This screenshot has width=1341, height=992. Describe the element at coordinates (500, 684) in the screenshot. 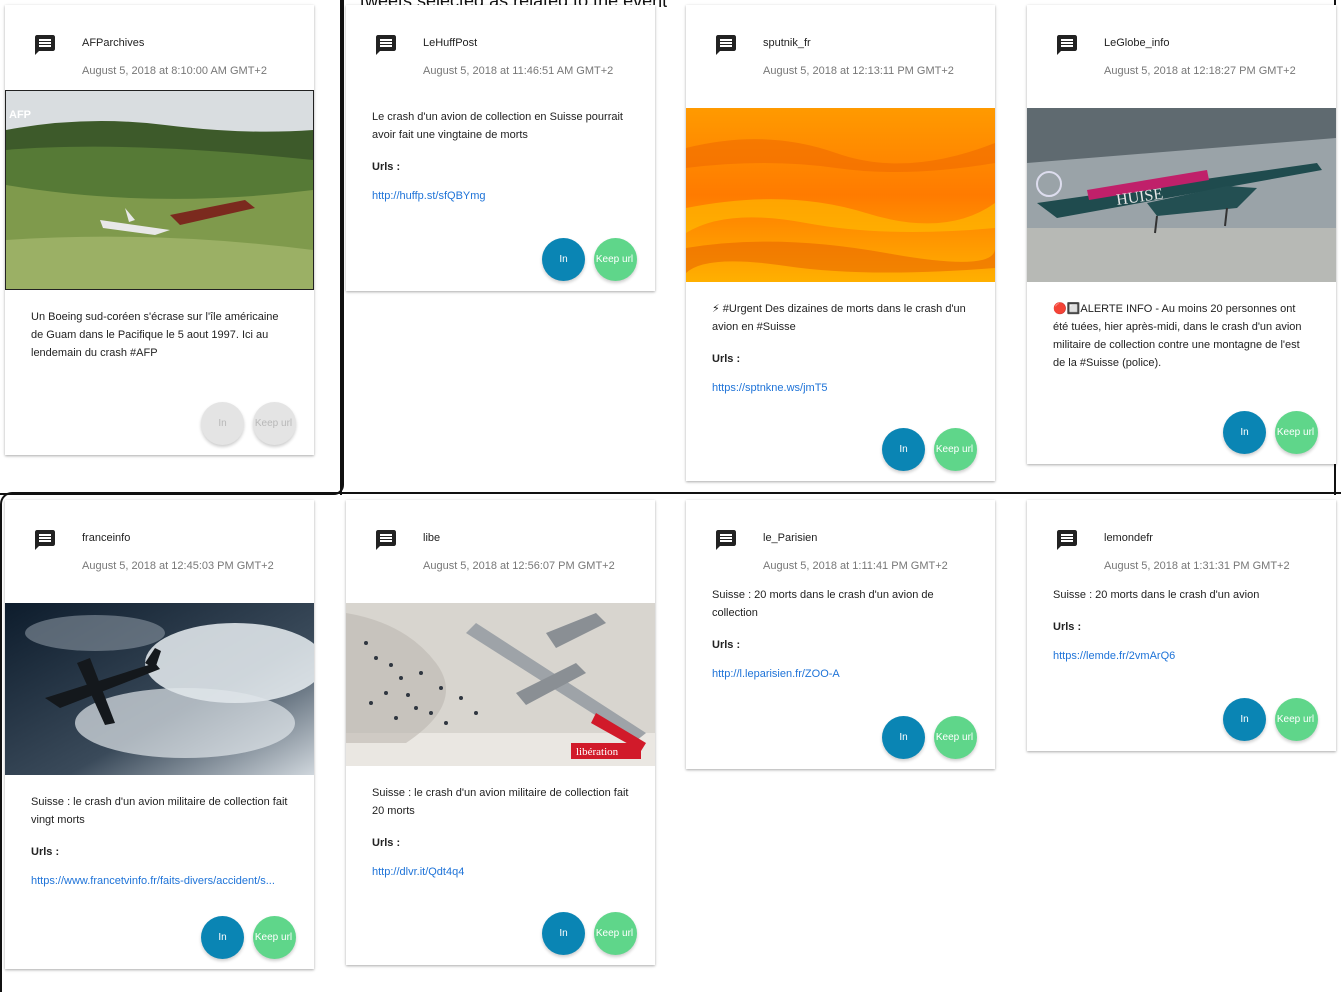

I see `tweet-image: libération` at that location.